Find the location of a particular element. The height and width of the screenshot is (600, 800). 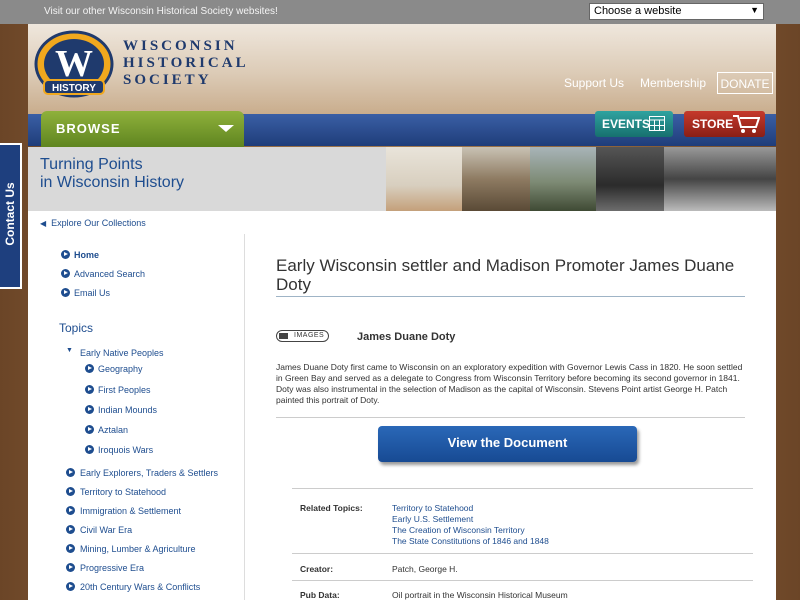

back-arrow-icon: ◀ is located at coordinates (43, 223).